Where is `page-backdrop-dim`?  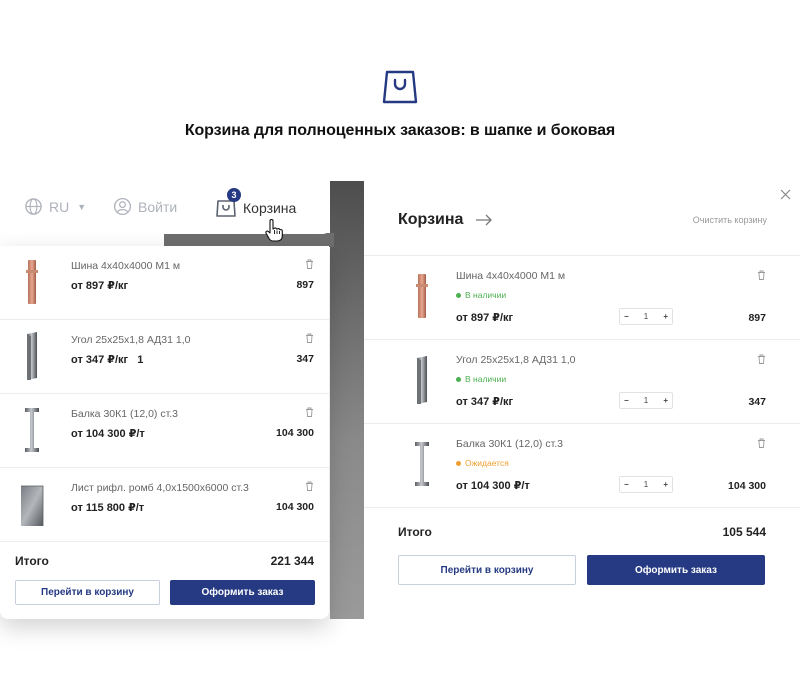
page-backdrop-dim is located at coordinates (249, 240).